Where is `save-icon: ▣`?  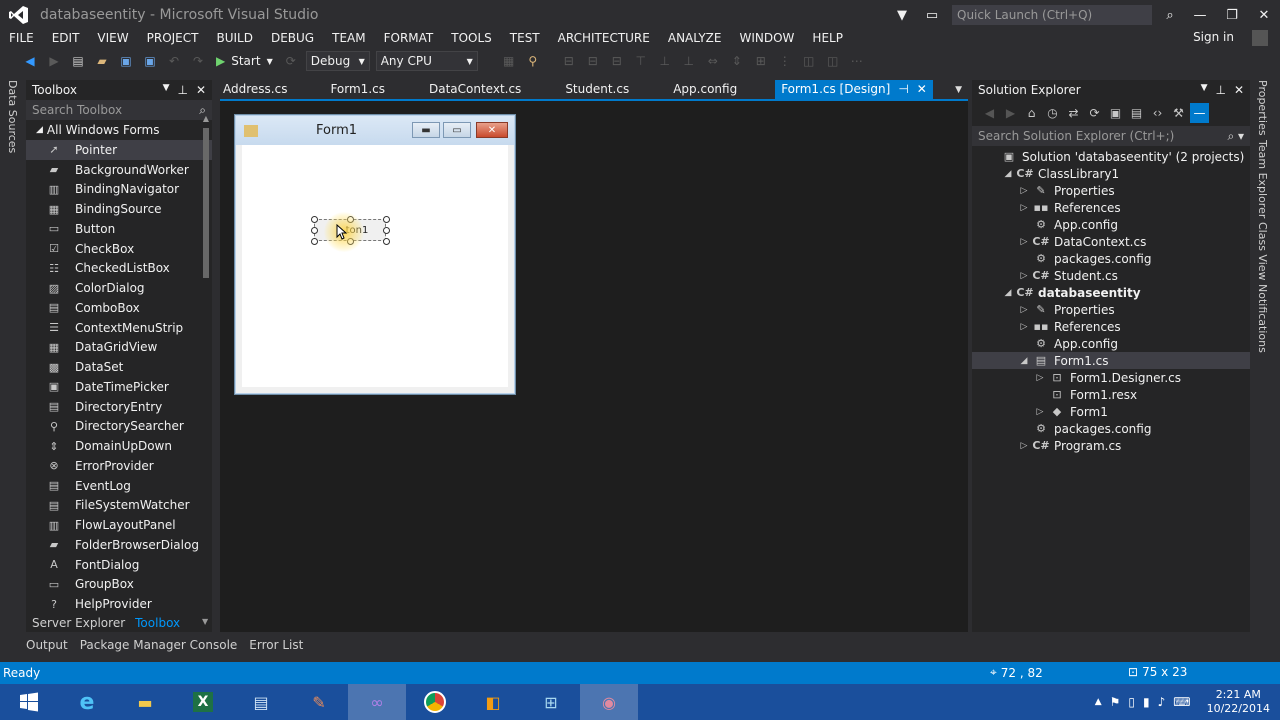 save-icon: ▣ is located at coordinates (126, 61).